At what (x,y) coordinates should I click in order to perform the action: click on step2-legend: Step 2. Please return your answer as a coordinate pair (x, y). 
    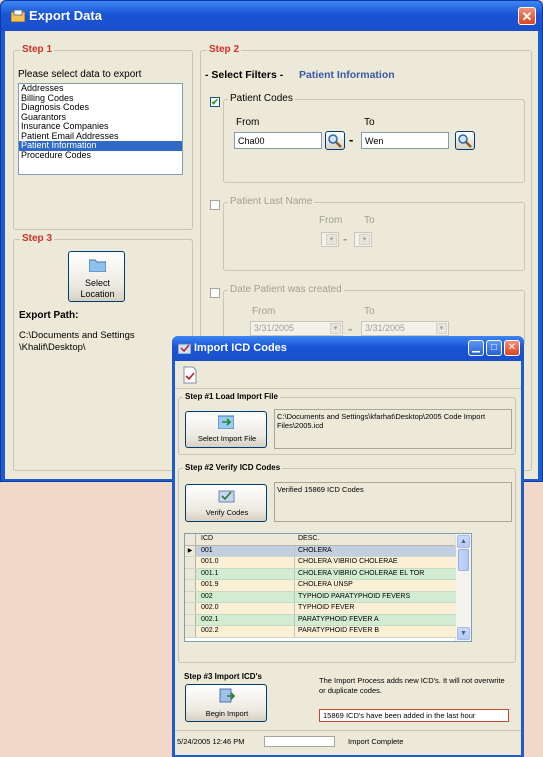
    Looking at the image, I should click on (224, 49).